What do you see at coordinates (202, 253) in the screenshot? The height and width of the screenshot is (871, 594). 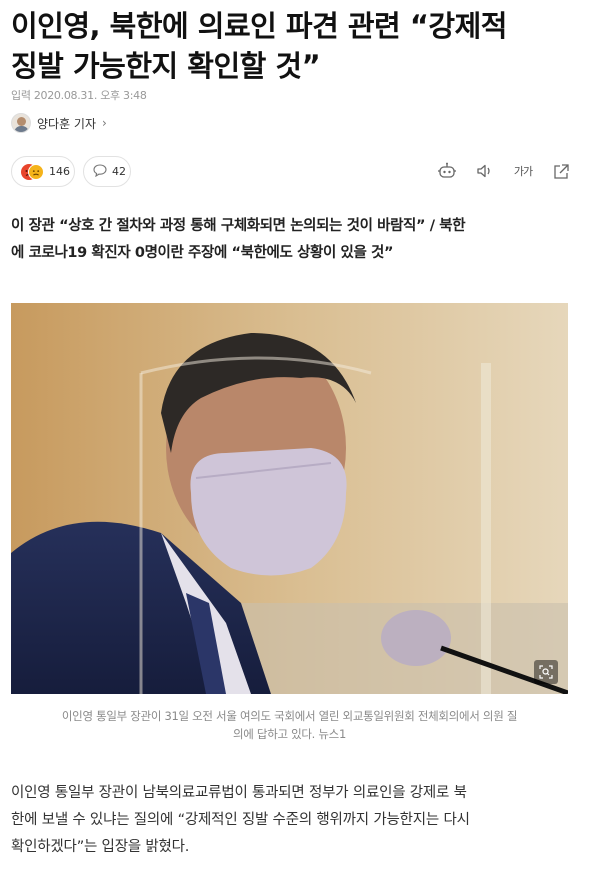 I see `subhead-line-2: 에 코로나19 확진자 0명이란 주장에 “북한에도 상황이 있을 것”` at bounding box center [202, 253].